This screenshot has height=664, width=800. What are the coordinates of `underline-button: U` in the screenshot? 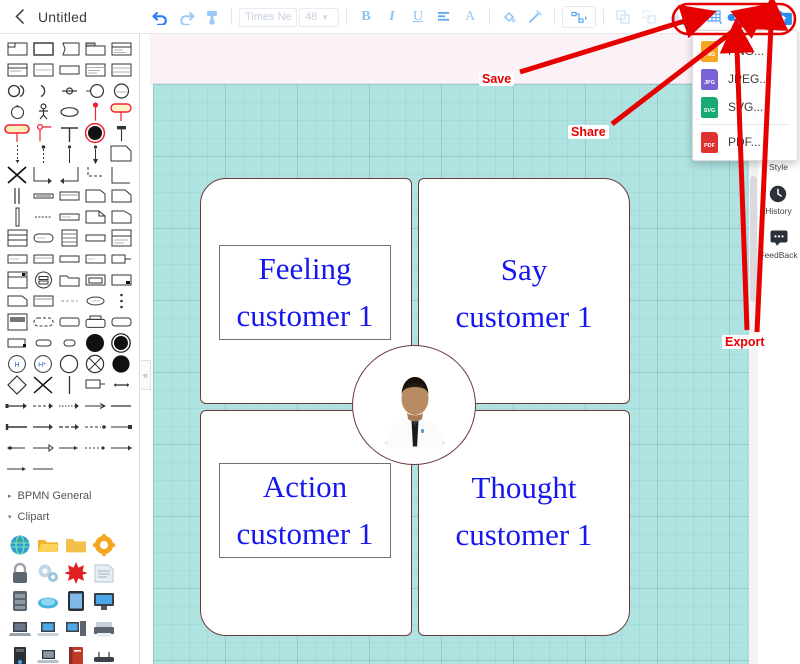 It's located at (418, 17).